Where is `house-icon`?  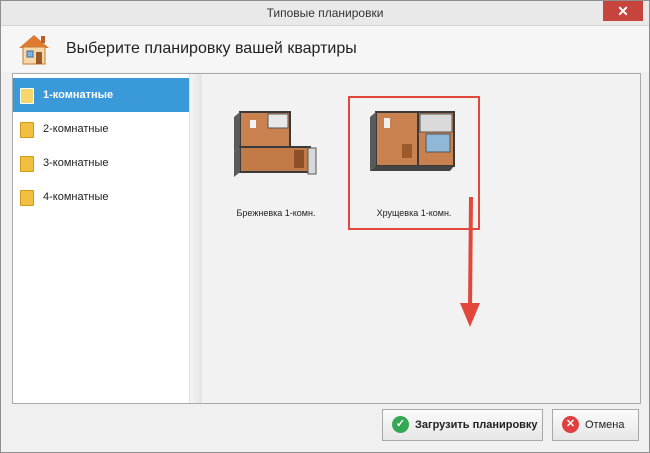
house-icon is located at coordinates (34, 50).